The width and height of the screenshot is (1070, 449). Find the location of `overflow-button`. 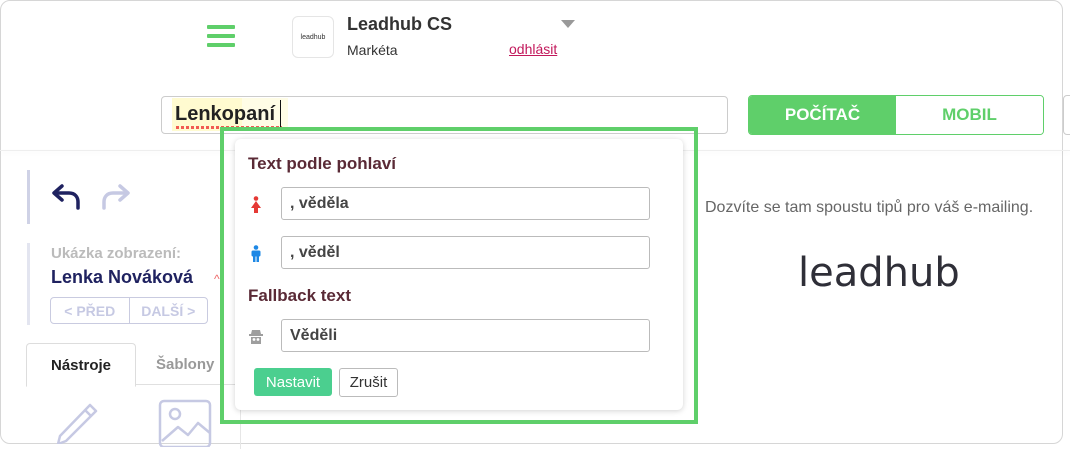

overflow-button is located at coordinates (1066, 115).